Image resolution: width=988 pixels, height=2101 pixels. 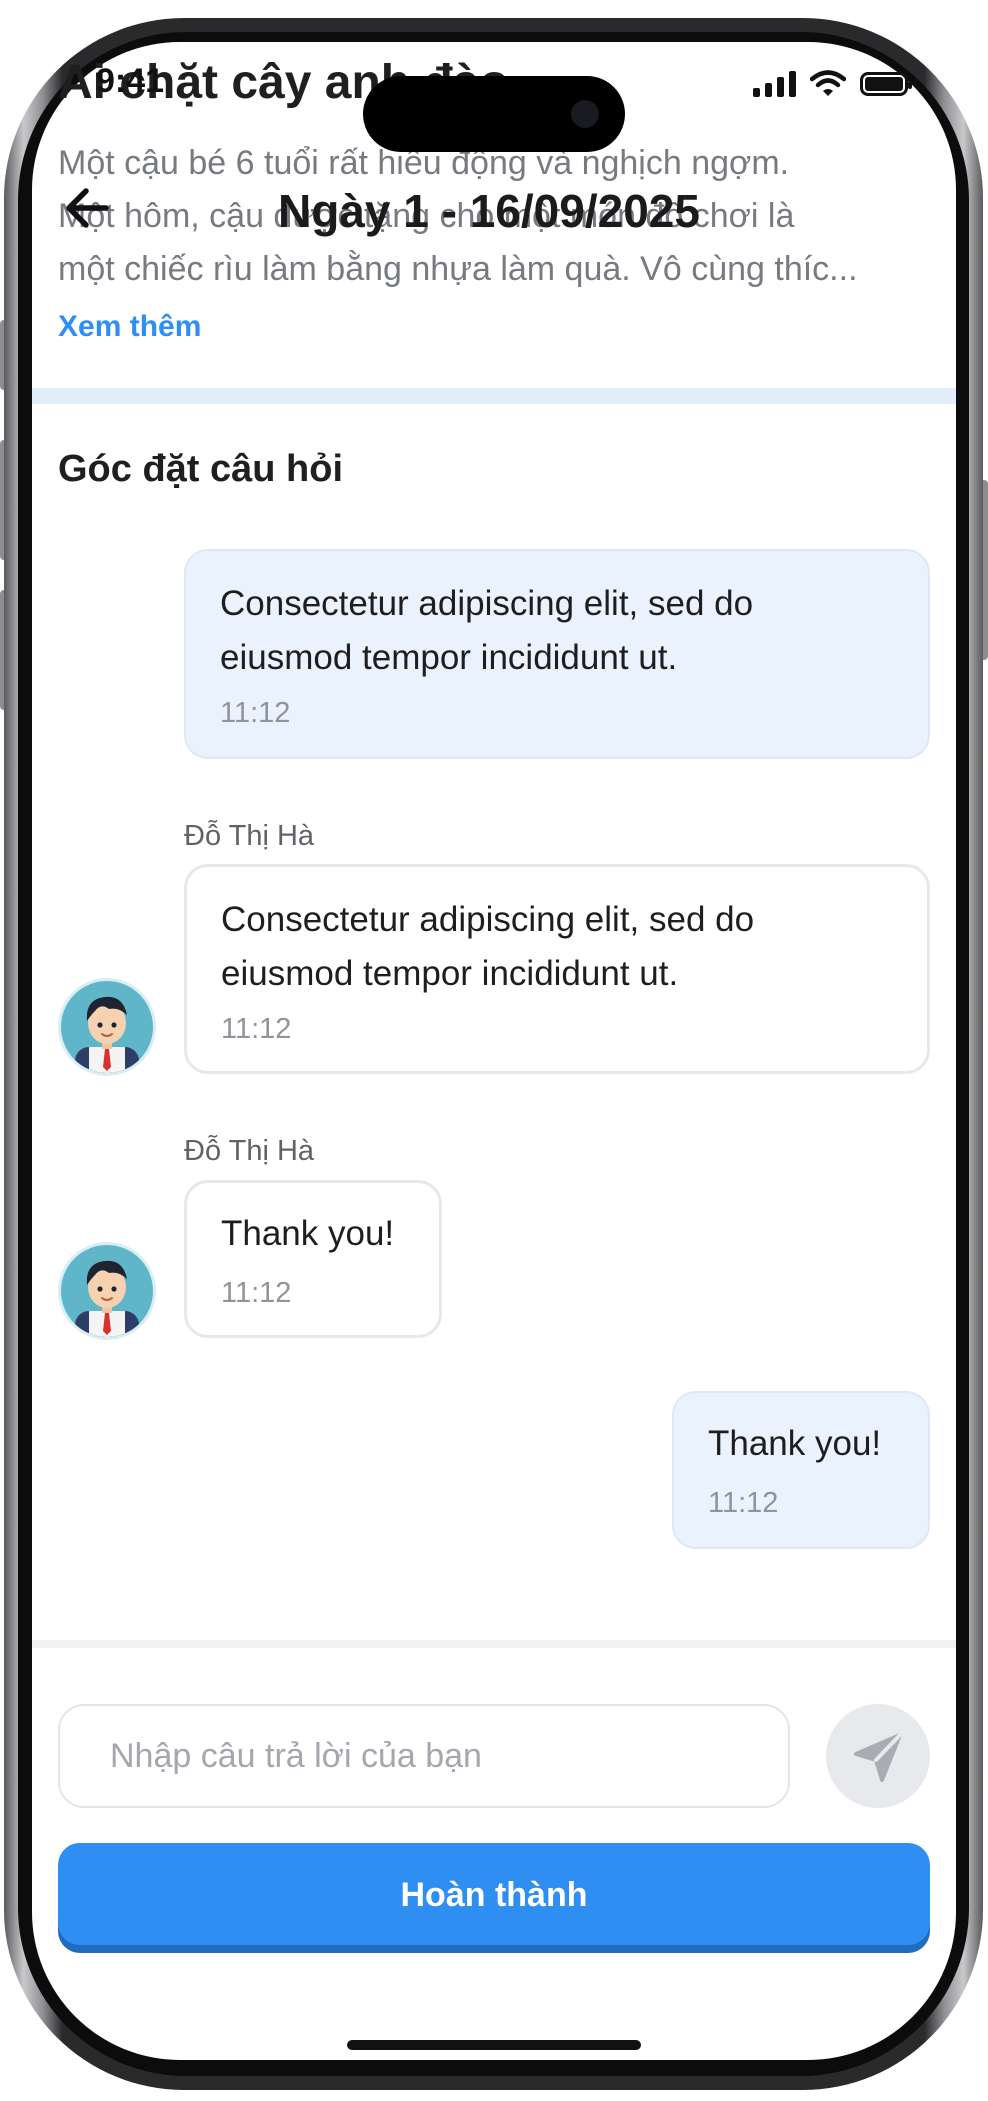 What do you see at coordinates (494, 2045) in the screenshot?
I see `home-indicator` at bounding box center [494, 2045].